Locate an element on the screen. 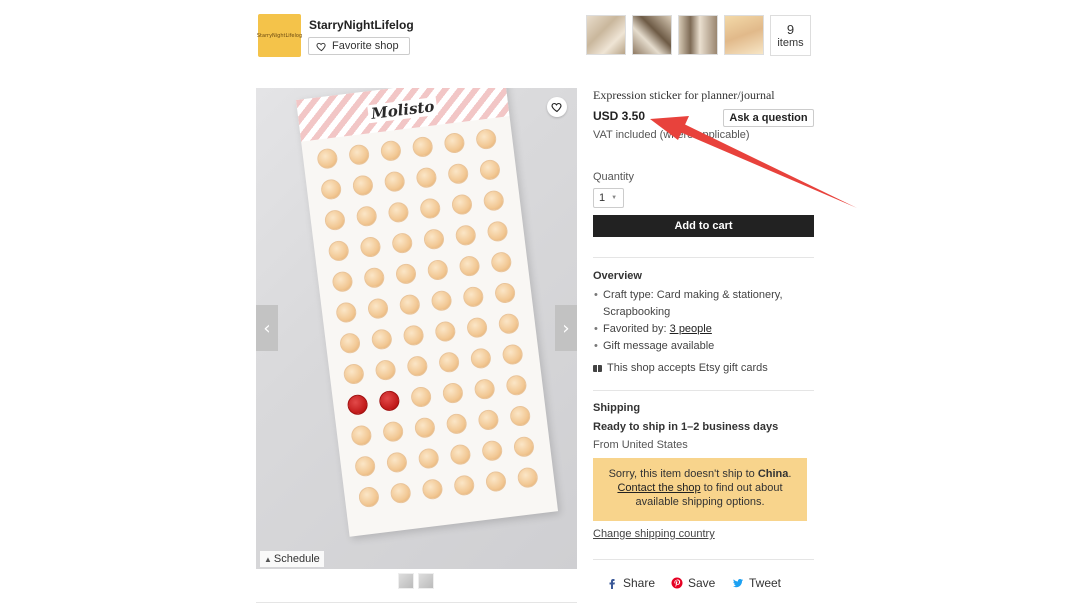  list-item: Gift message available is located at coordinates (705, 346).